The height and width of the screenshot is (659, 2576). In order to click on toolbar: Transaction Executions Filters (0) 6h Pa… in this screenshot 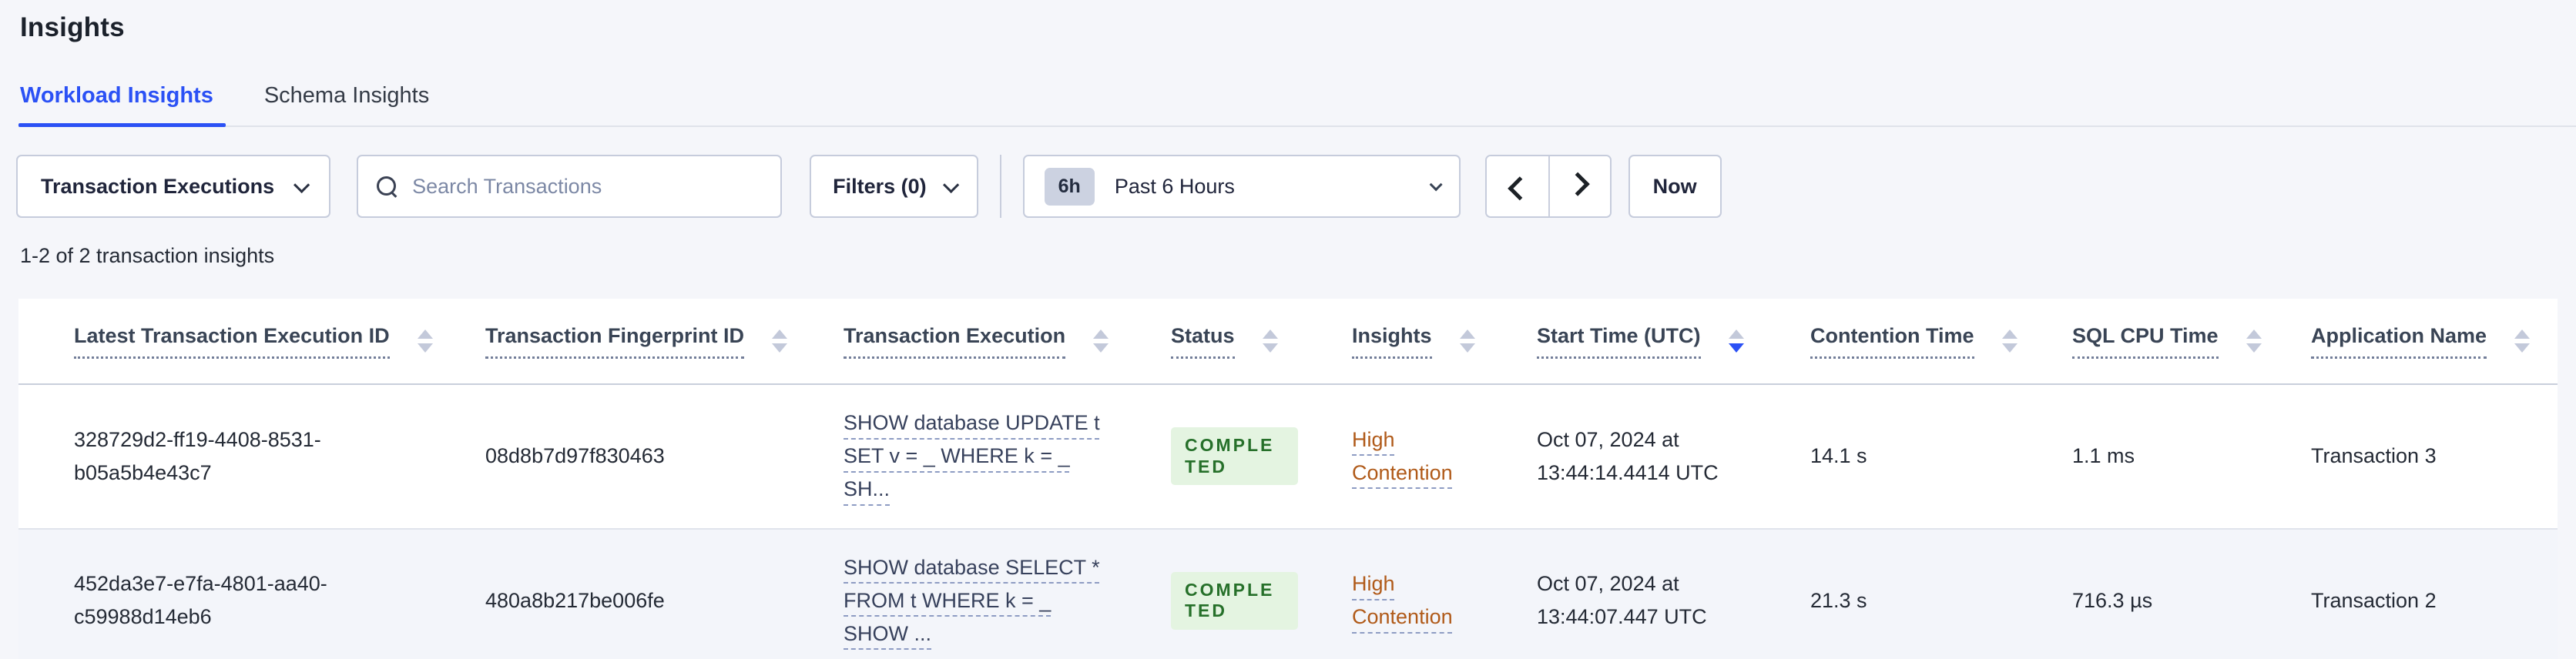, I will do `click(1296, 186)`.